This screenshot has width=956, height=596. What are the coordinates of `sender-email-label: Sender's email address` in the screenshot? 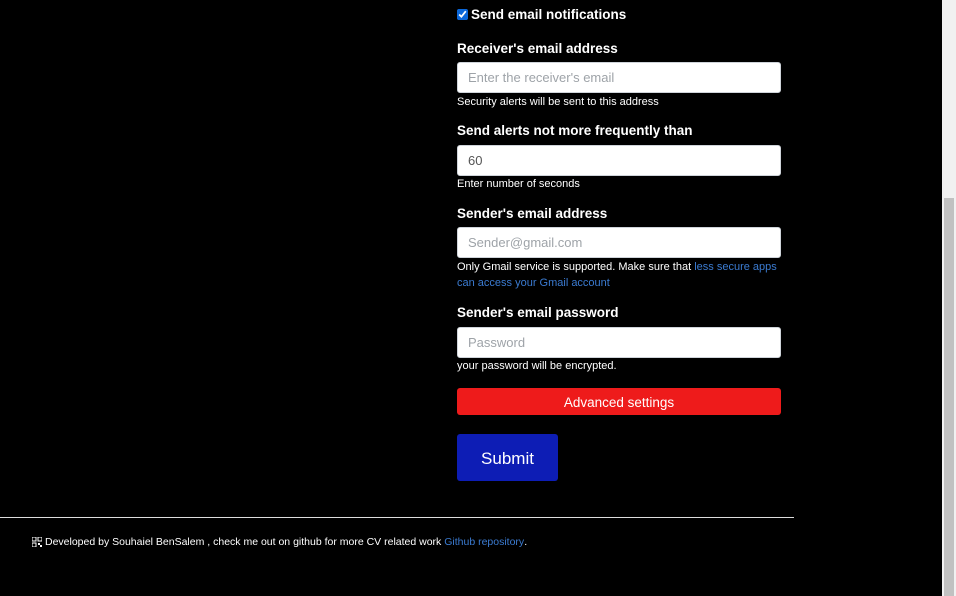 It's located at (532, 213).